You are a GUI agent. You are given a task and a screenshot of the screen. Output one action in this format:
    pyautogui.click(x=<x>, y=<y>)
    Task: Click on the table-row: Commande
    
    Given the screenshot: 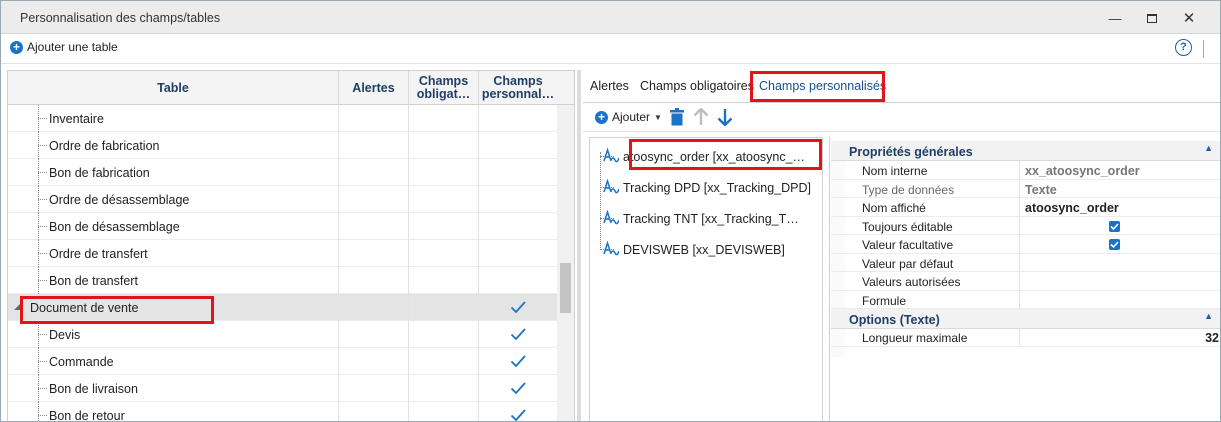 What is the action you would take?
    pyautogui.click(x=282, y=361)
    